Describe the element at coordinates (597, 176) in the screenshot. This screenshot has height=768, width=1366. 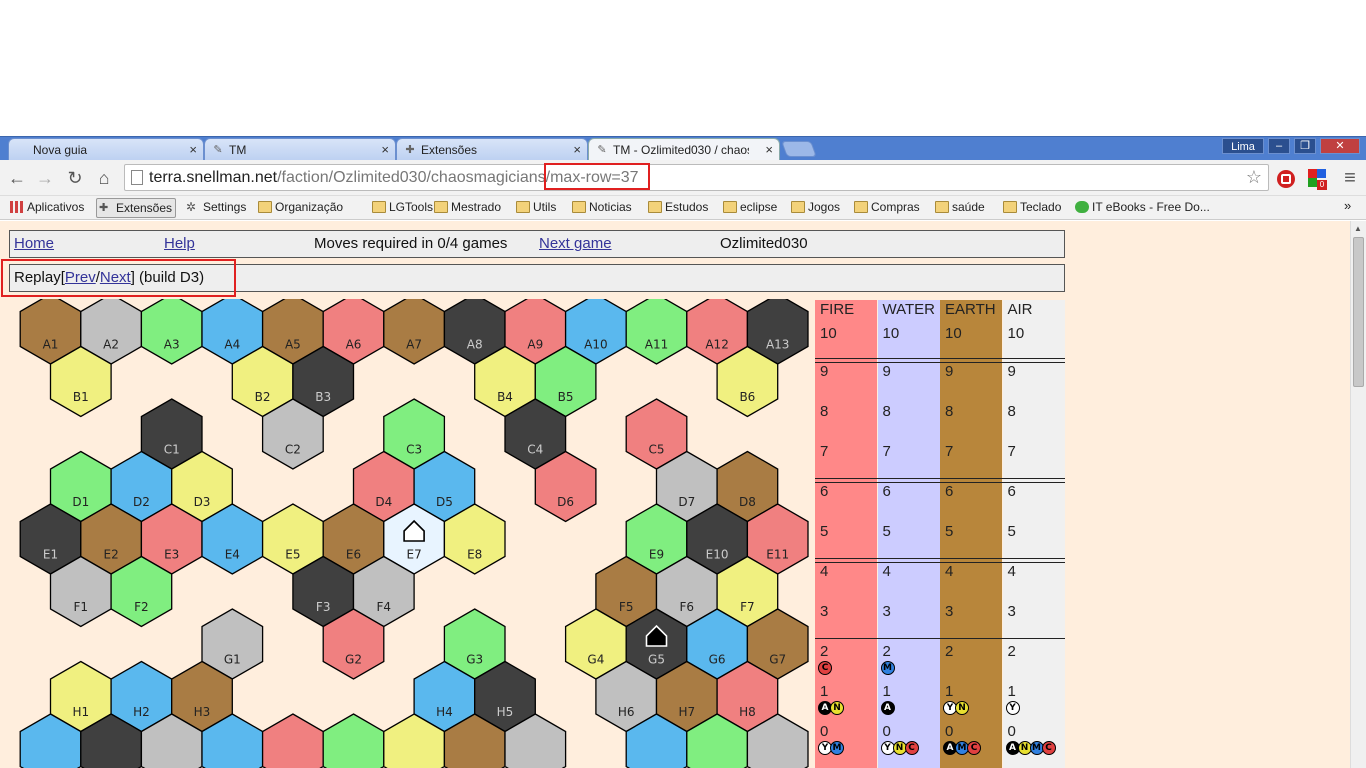
I see `url-highlight-box` at that location.